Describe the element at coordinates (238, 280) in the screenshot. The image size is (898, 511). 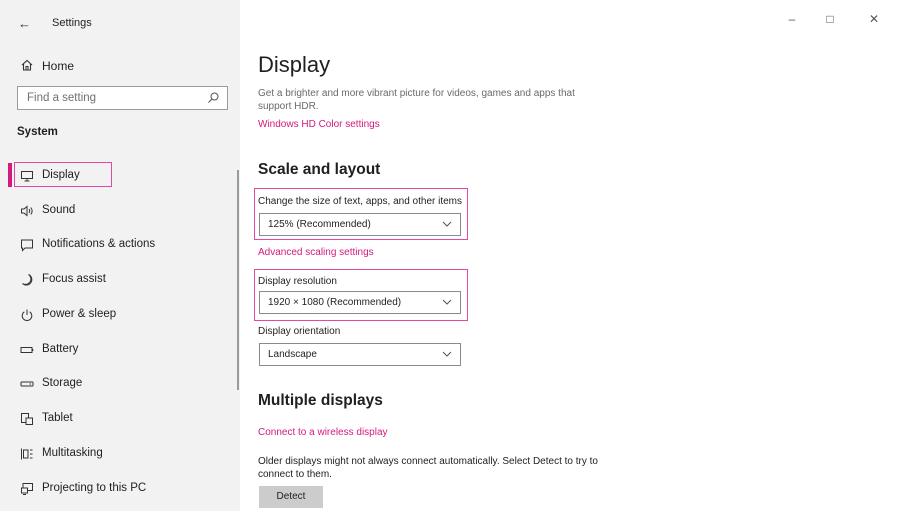
I see `sidebar-scrollbar` at that location.